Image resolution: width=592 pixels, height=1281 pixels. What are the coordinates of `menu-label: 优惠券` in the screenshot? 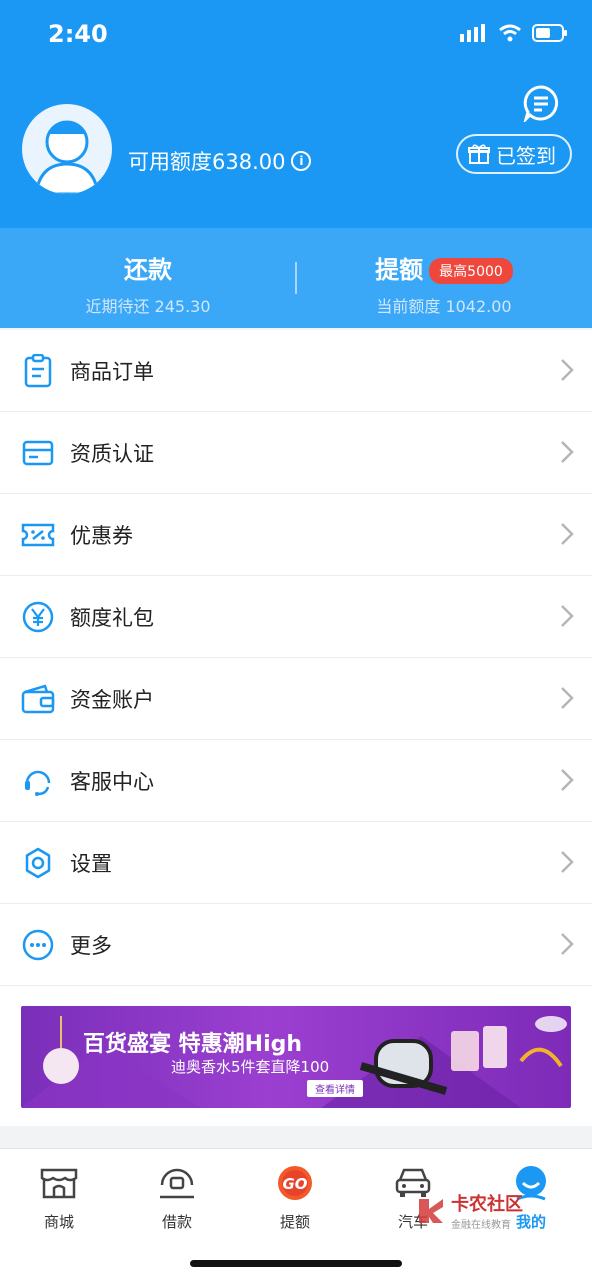 It's located at (101, 535).